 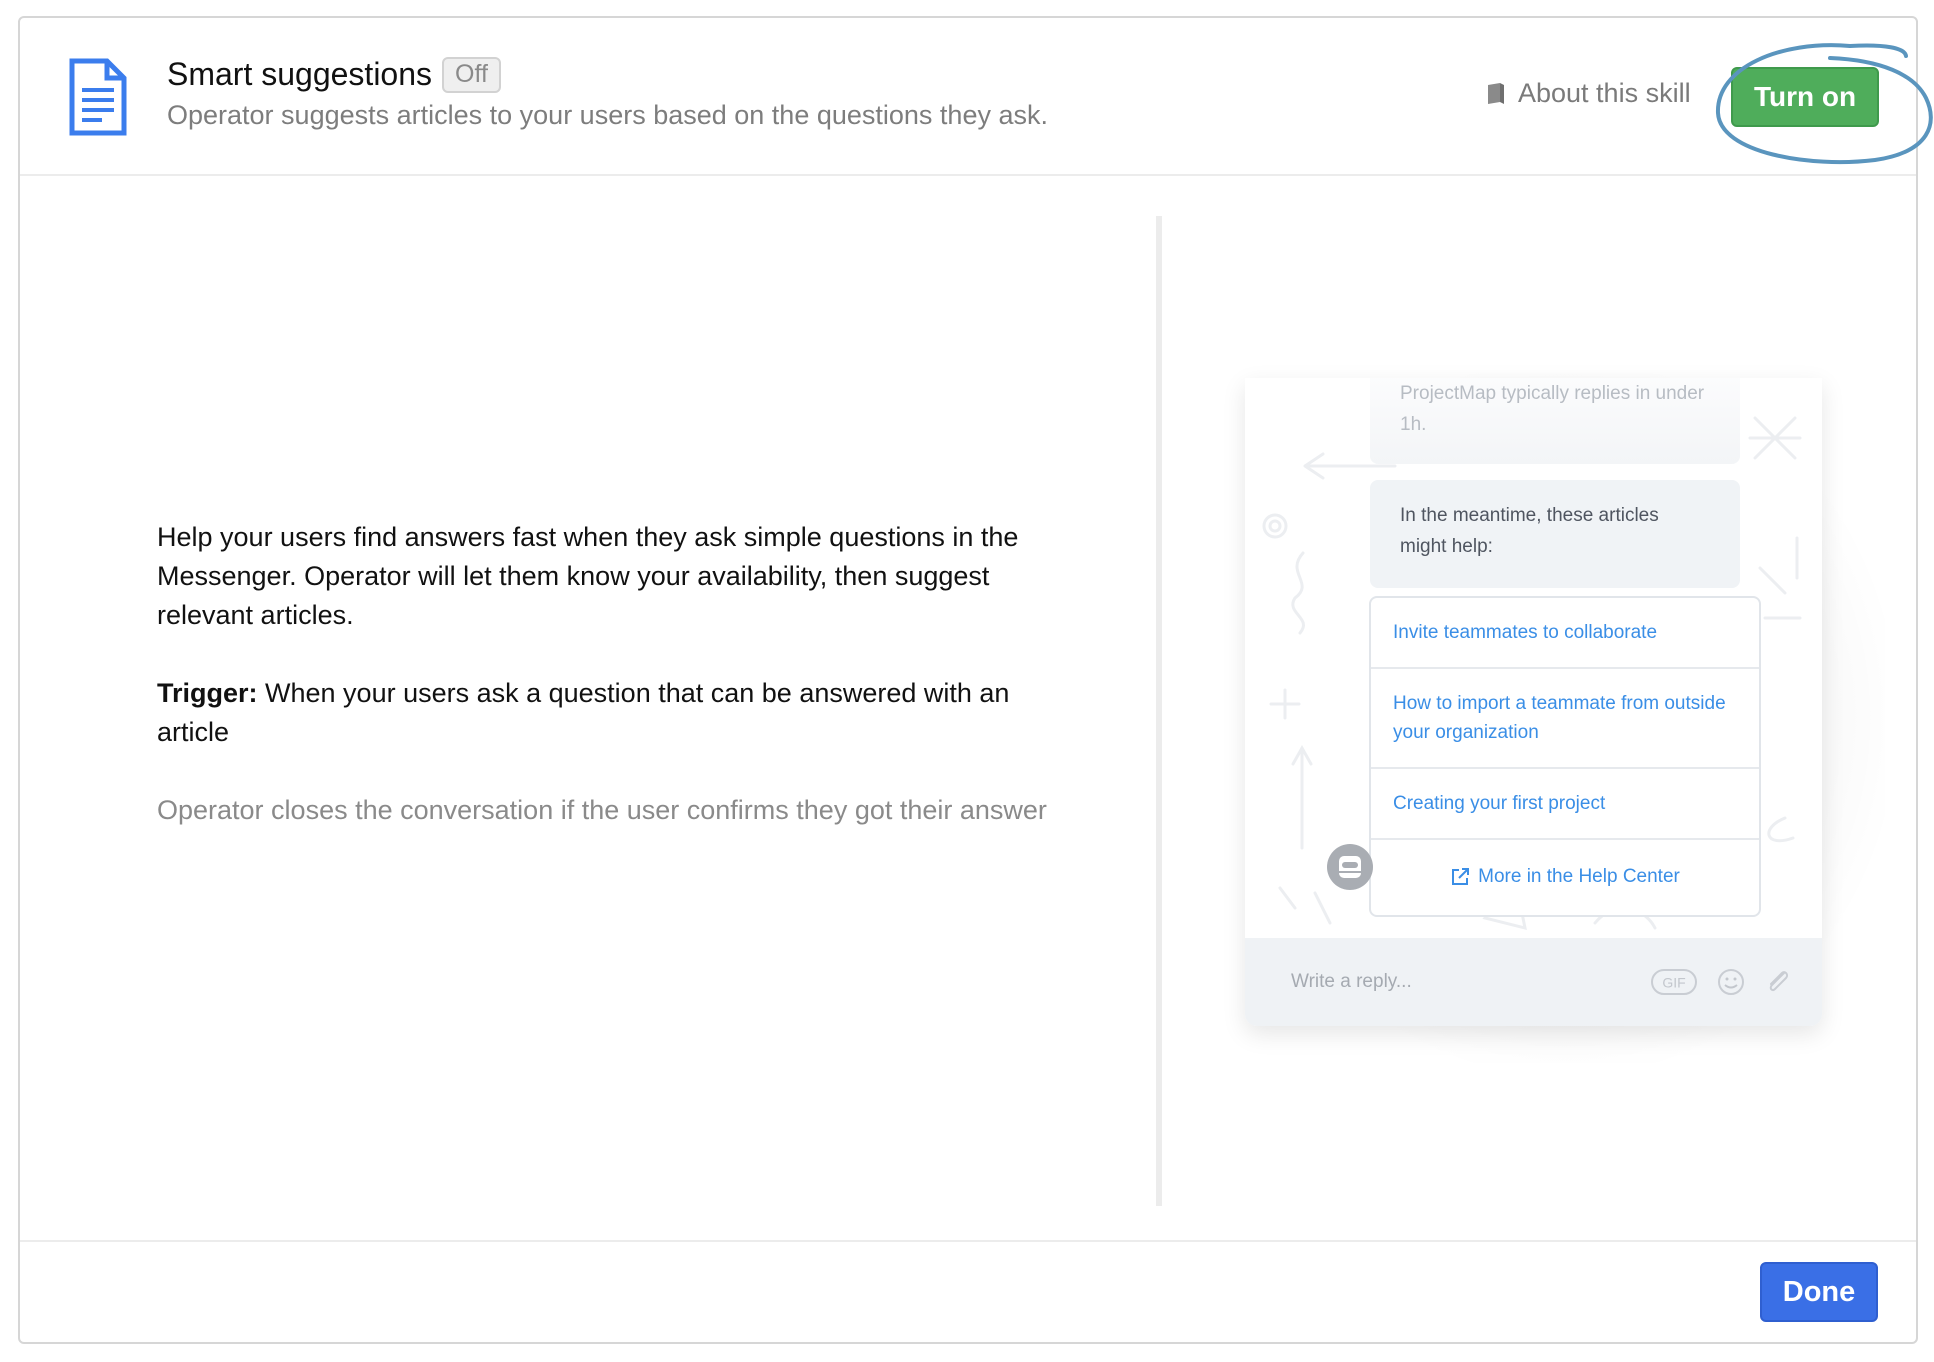 What do you see at coordinates (207, 693) in the screenshot?
I see `trigger-label: Trigger:` at bounding box center [207, 693].